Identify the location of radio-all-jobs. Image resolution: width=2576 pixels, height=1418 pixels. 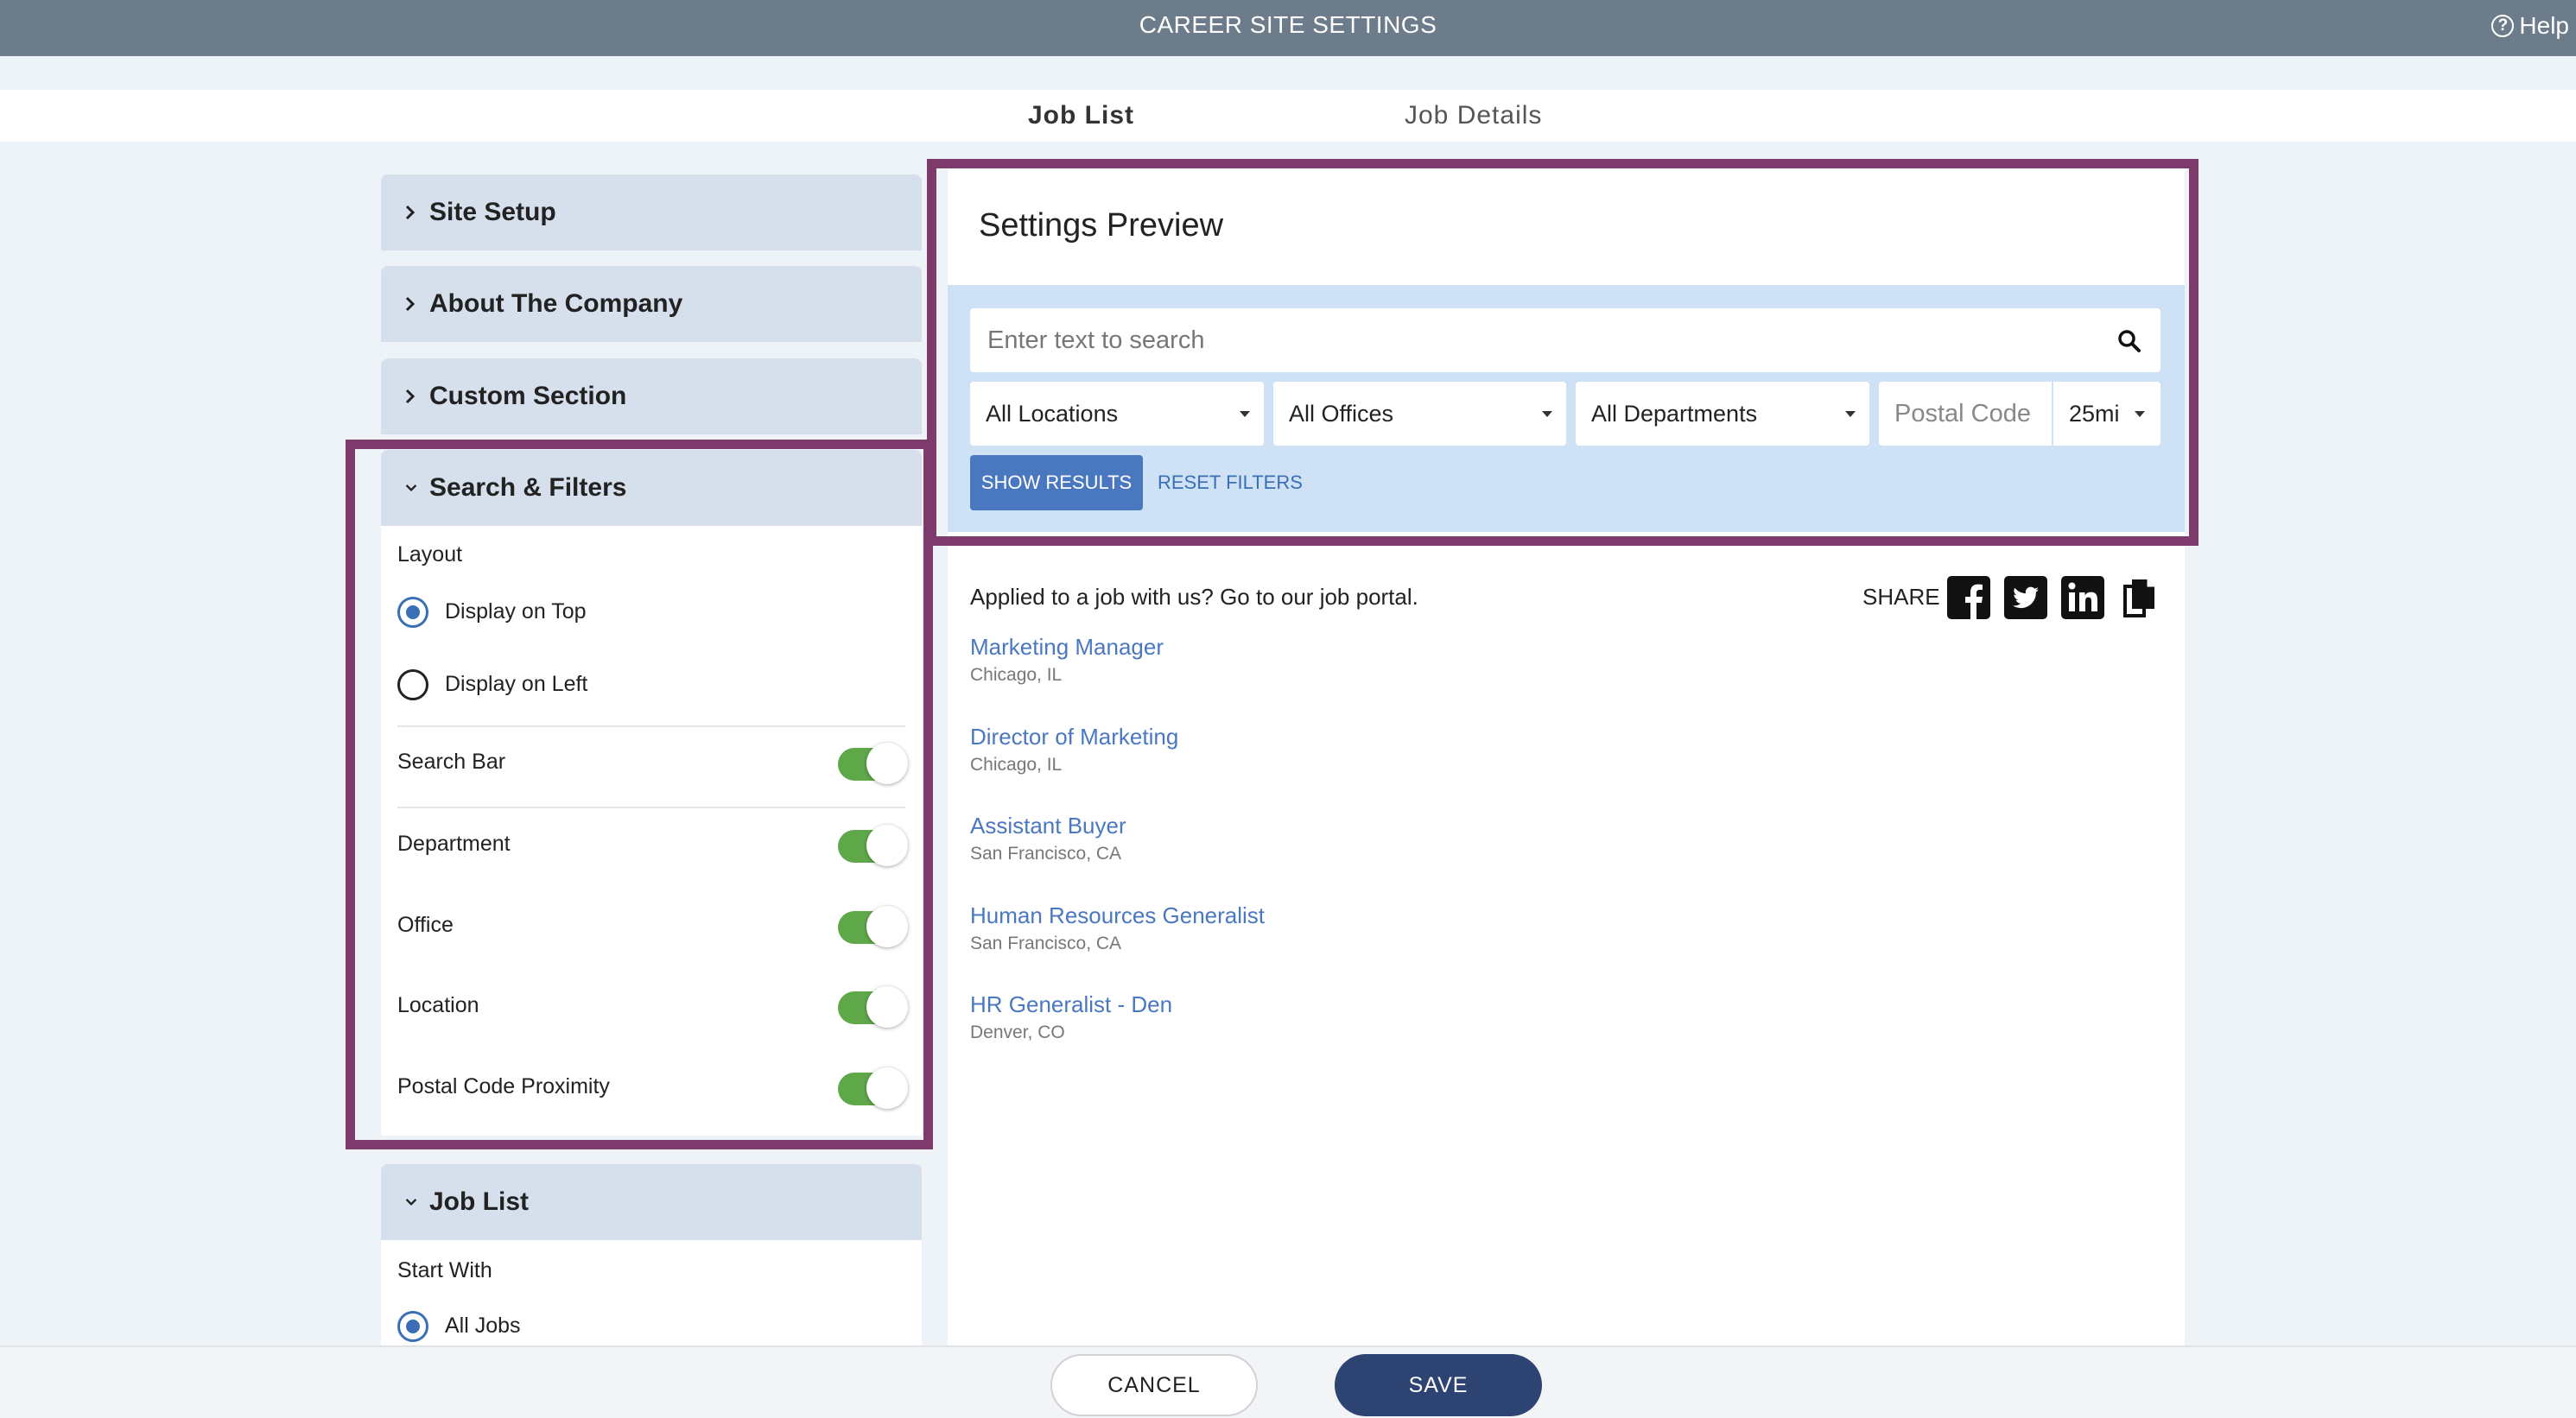
(412, 1326).